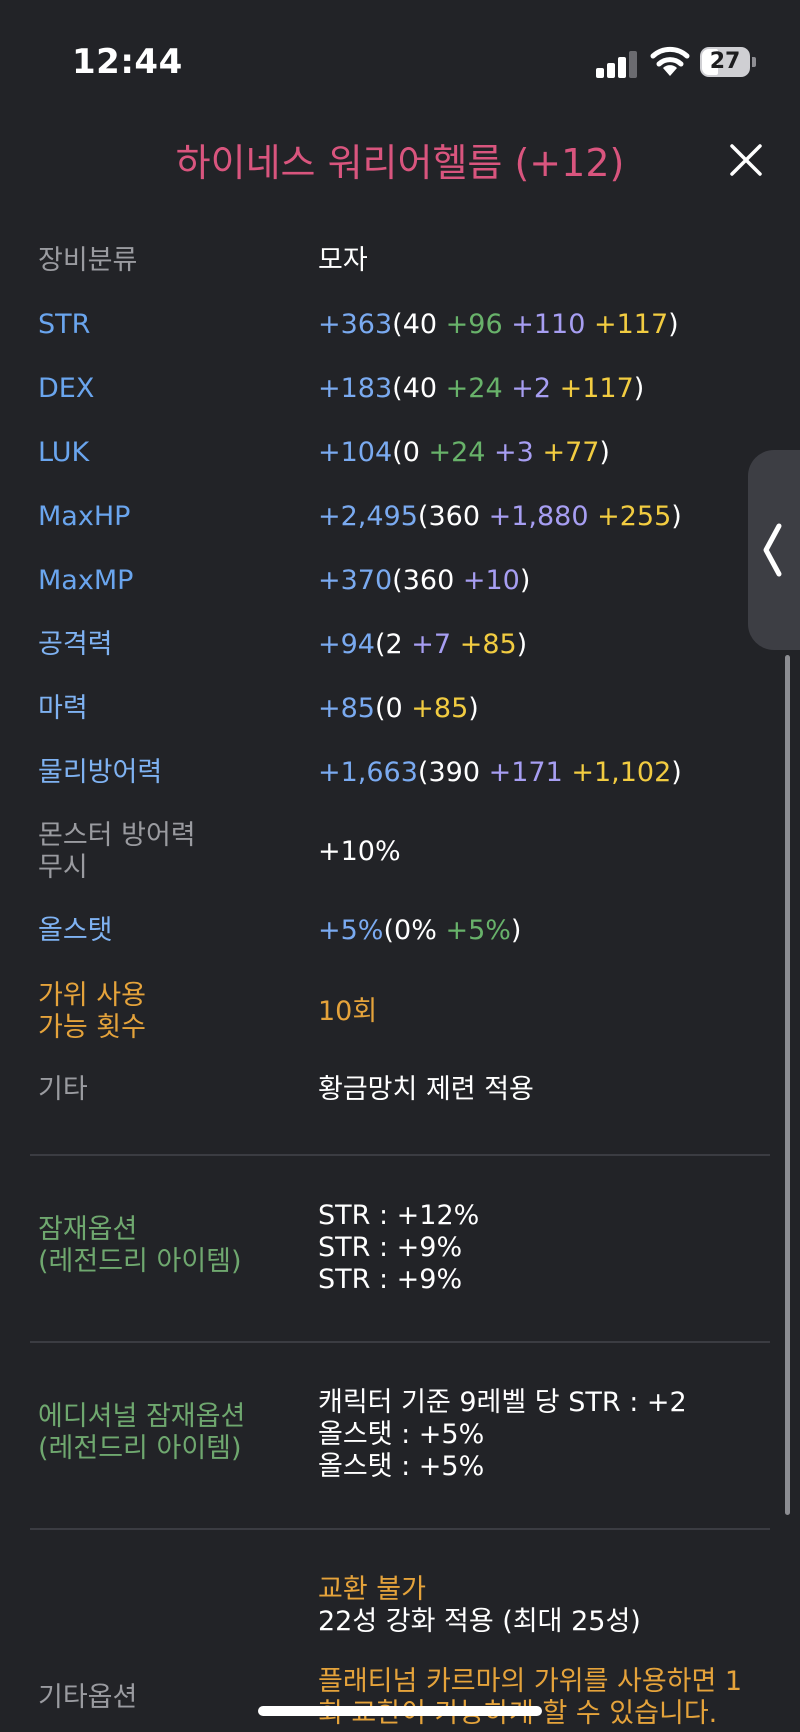  I want to click on additional-potential-label-line: 에디셔널 잠재옵션, so click(142, 1416).